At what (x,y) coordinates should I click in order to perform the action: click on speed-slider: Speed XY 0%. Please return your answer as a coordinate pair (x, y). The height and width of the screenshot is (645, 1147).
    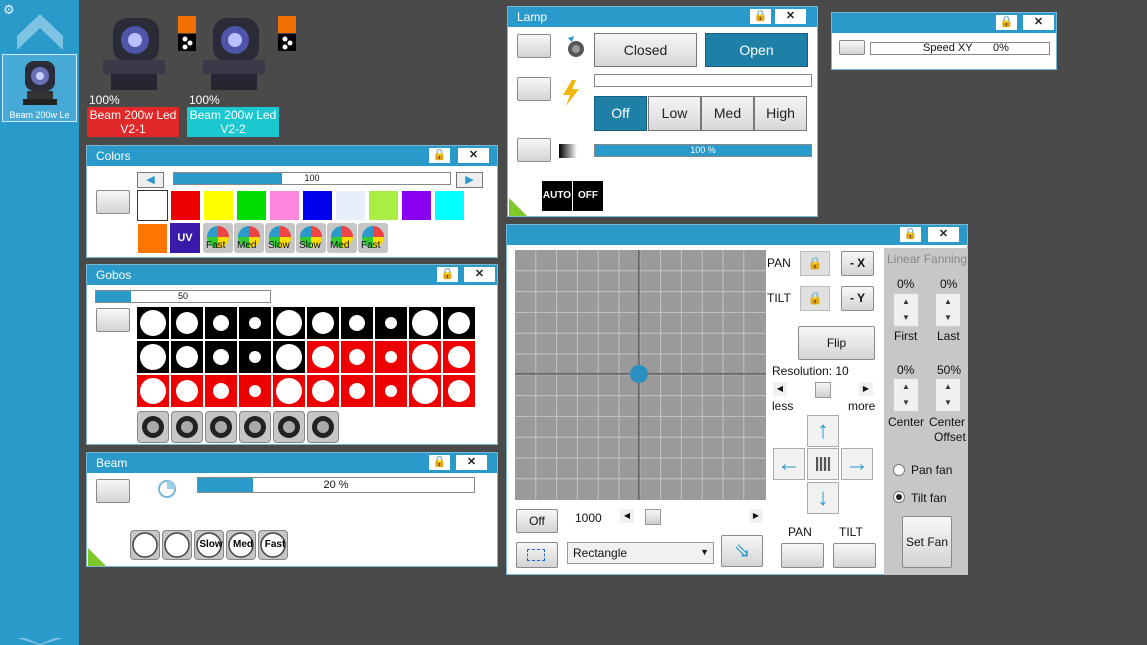
    Looking at the image, I should click on (960, 48).